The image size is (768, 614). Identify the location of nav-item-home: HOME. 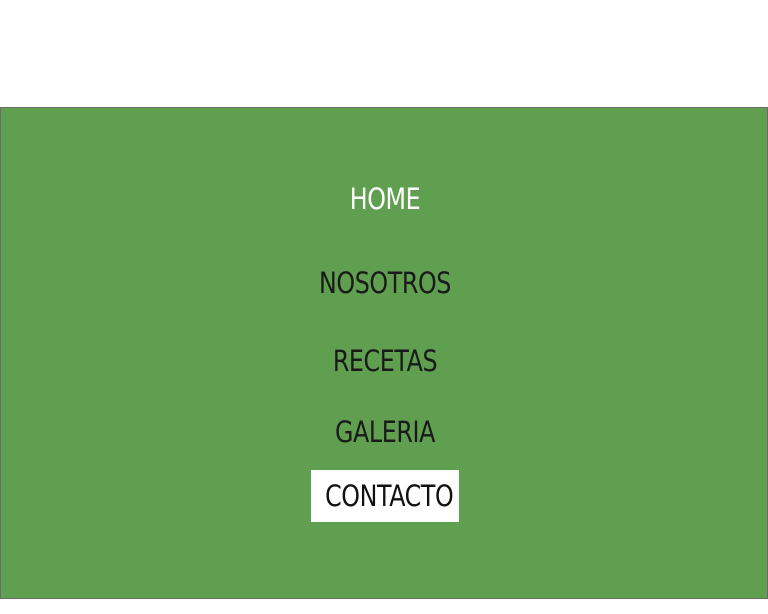
(385, 199).